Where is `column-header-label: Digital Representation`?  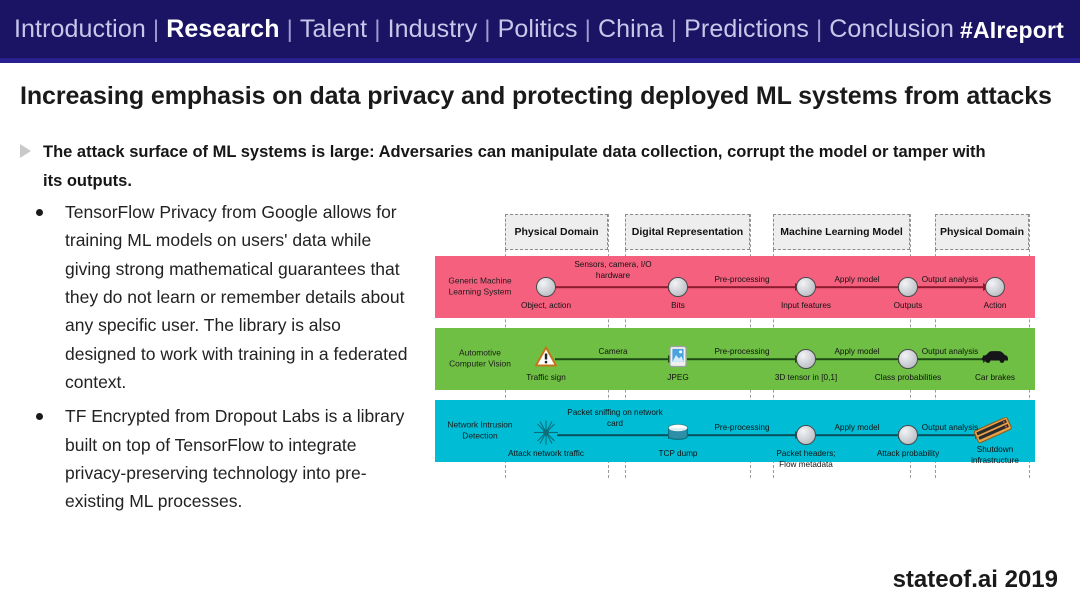 column-header-label: Digital Representation is located at coordinates (687, 231).